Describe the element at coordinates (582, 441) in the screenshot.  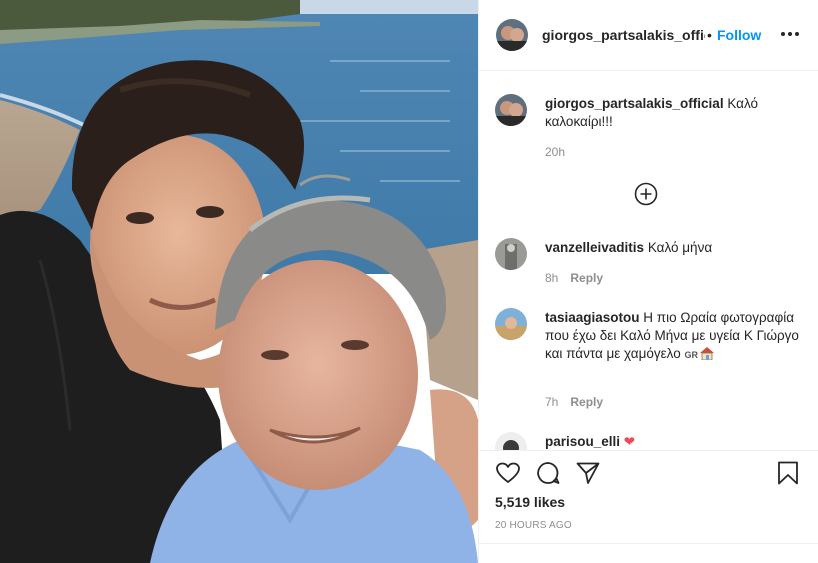
I see `comment-username: parisou_elli` at that location.